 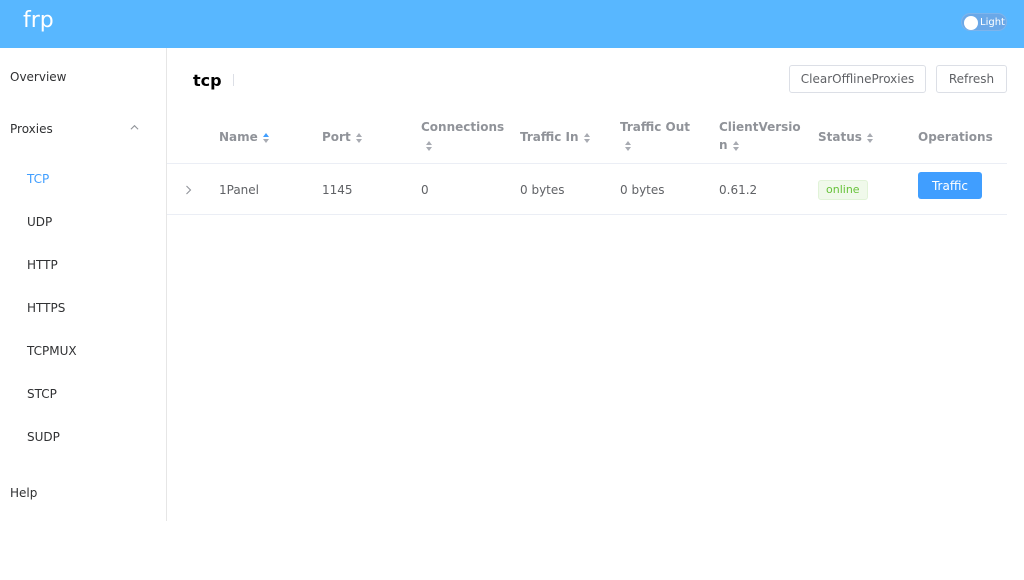 What do you see at coordinates (238, 137) in the screenshot?
I see `column-label: Name` at bounding box center [238, 137].